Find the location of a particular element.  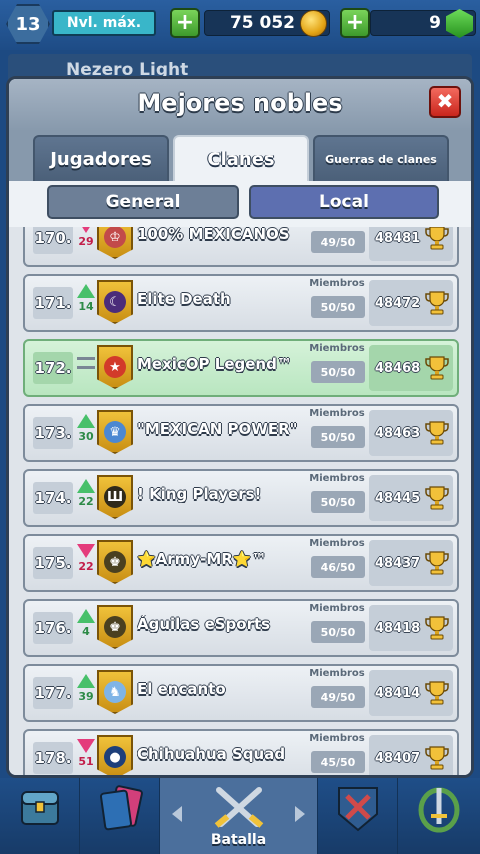

rank-change: 4 is located at coordinates (86, 627).